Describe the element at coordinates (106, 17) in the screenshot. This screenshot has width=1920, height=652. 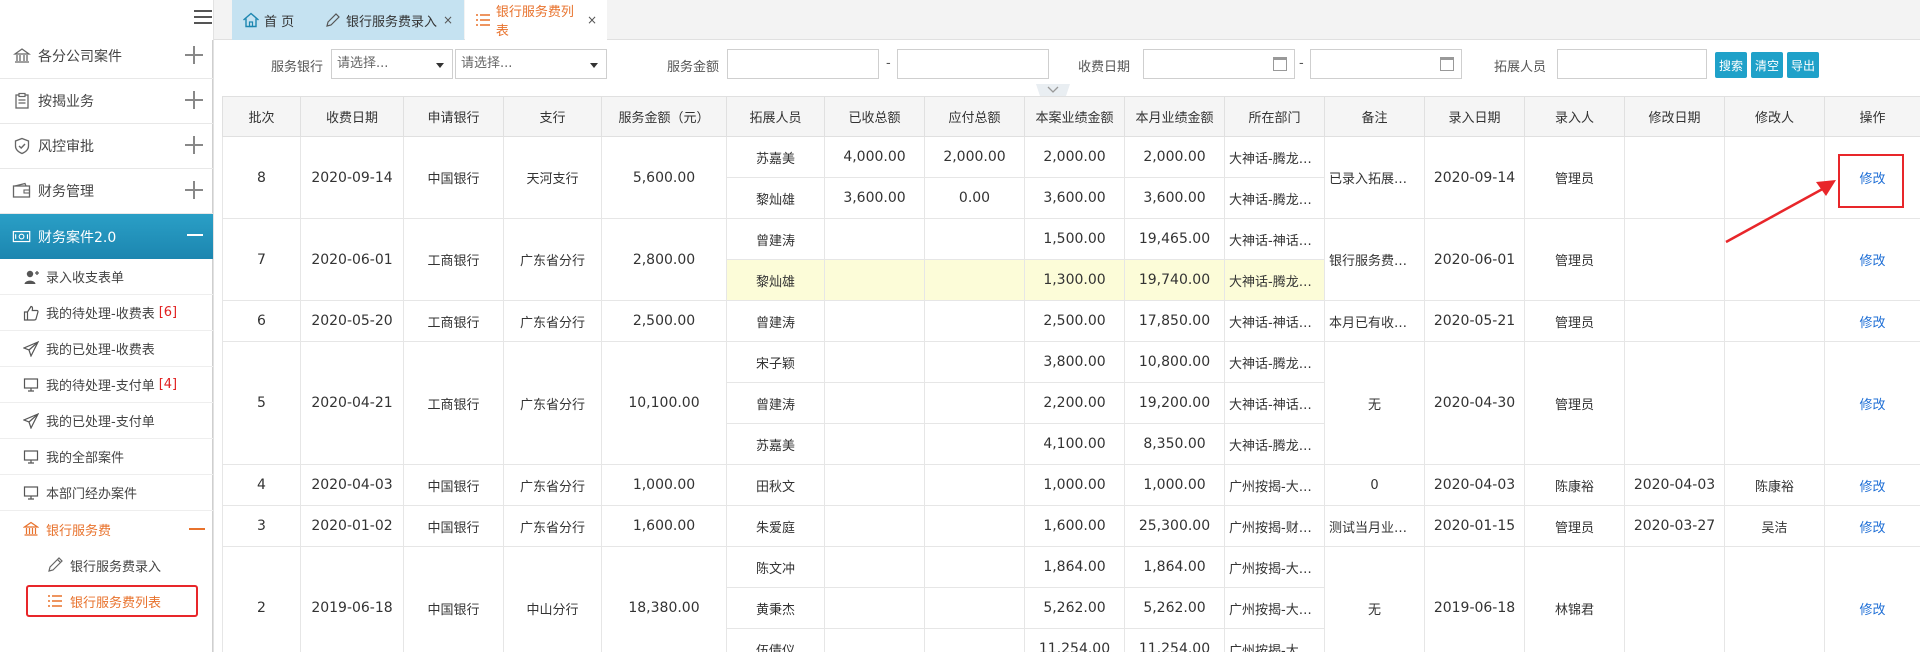
I see `sidebar-topbar` at that location.